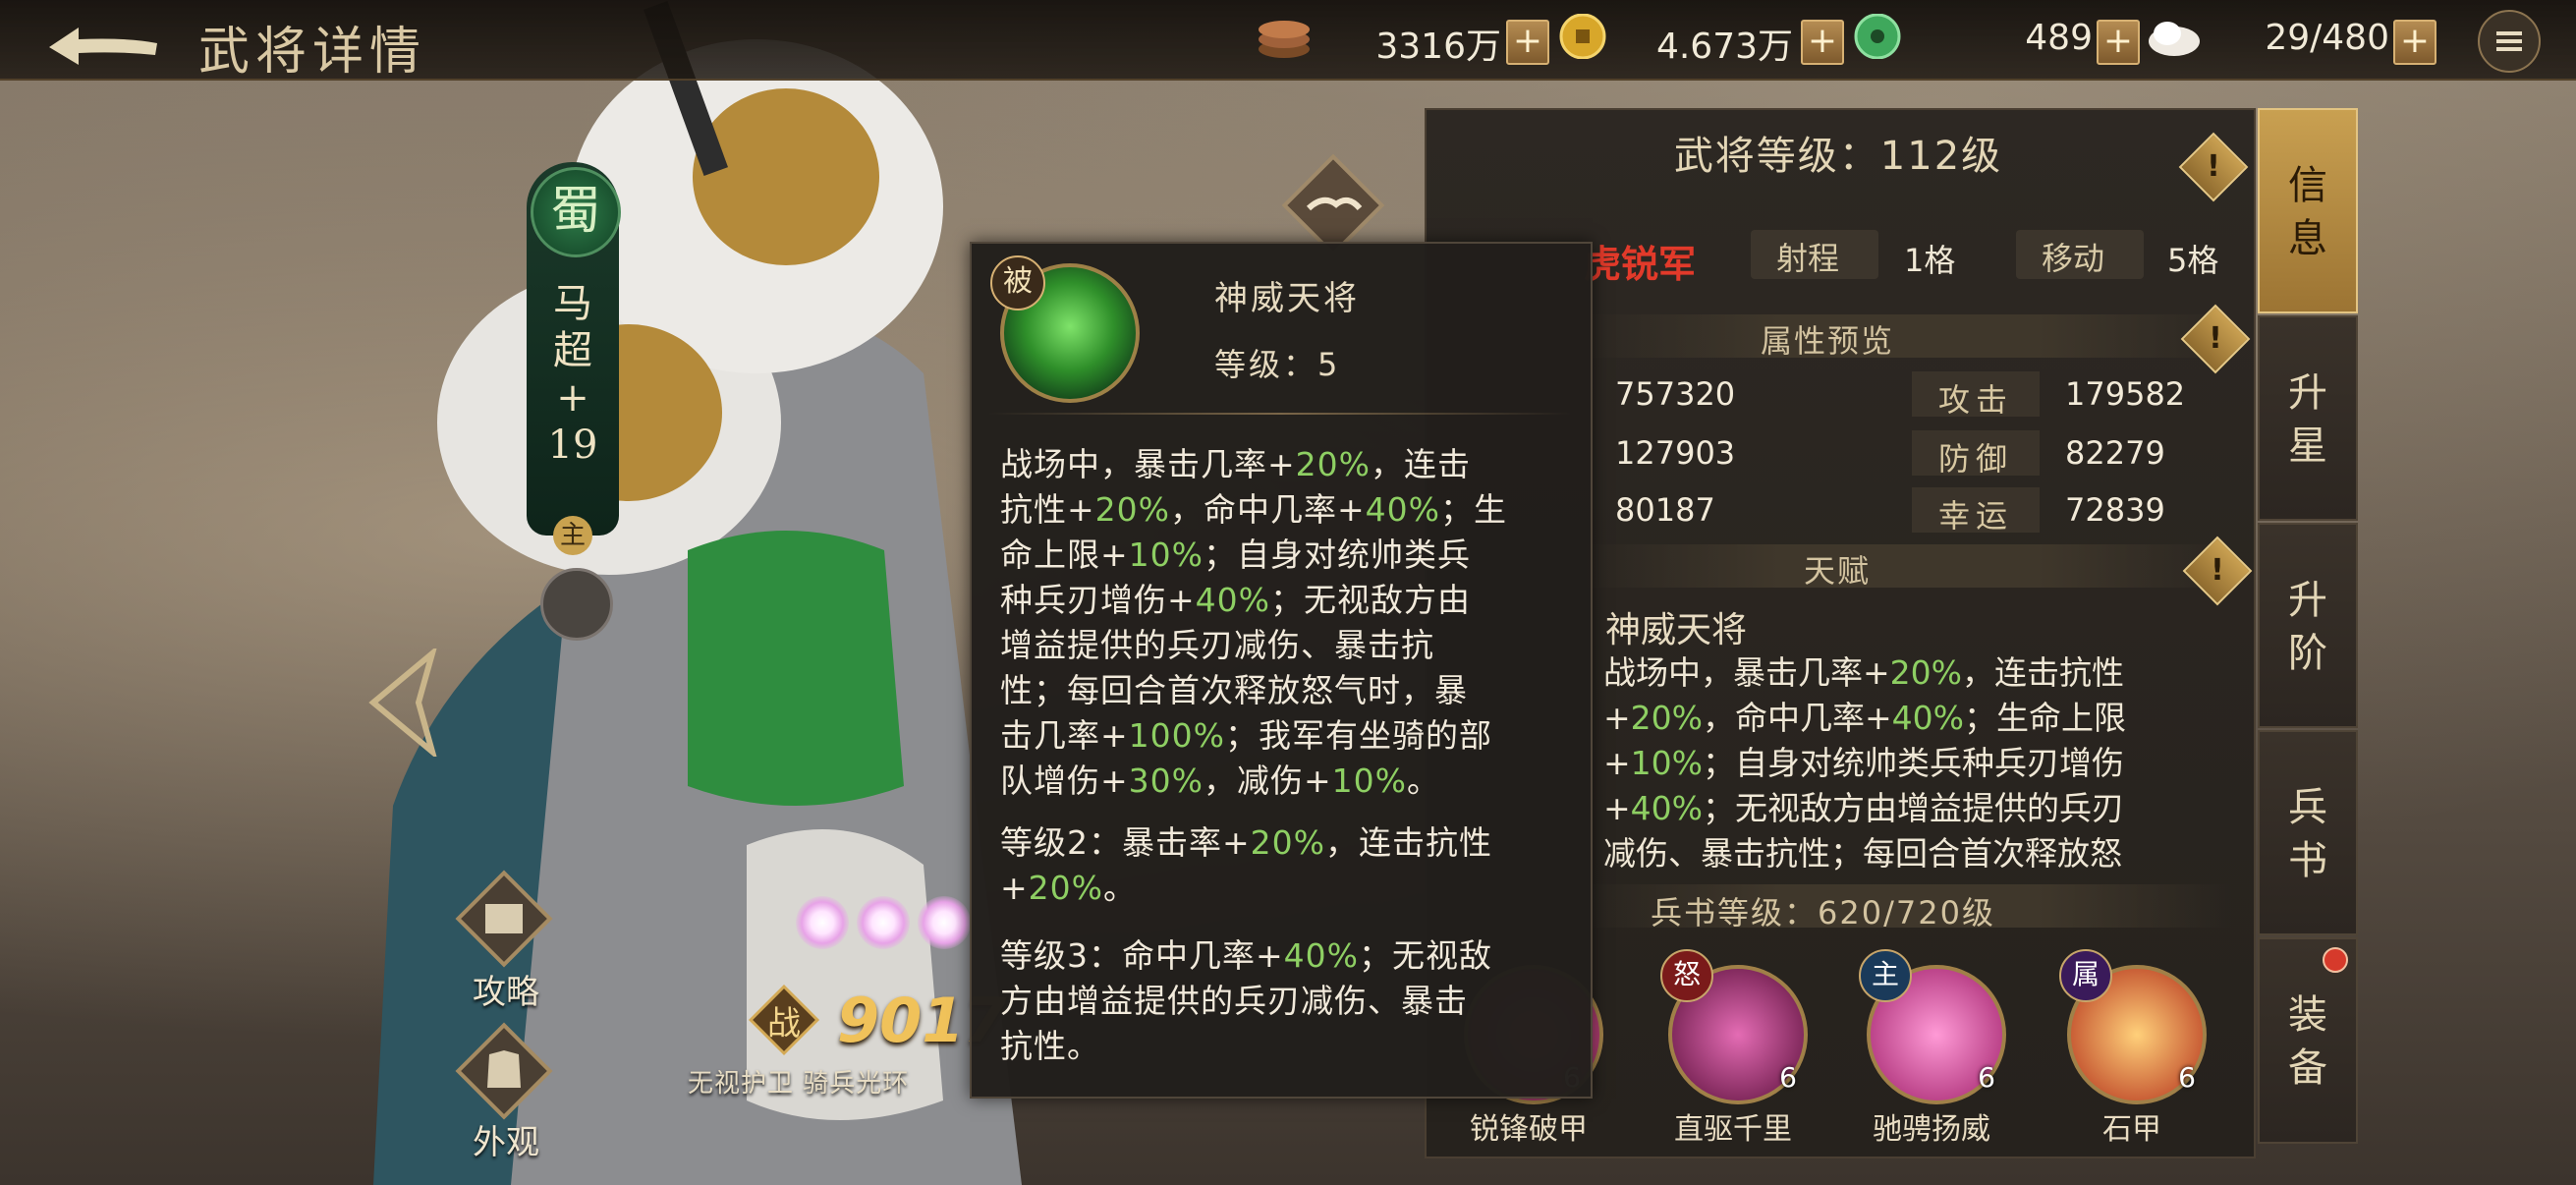  I want to click on tooltip-skill-name: 神威天将, so click(1287, 298).